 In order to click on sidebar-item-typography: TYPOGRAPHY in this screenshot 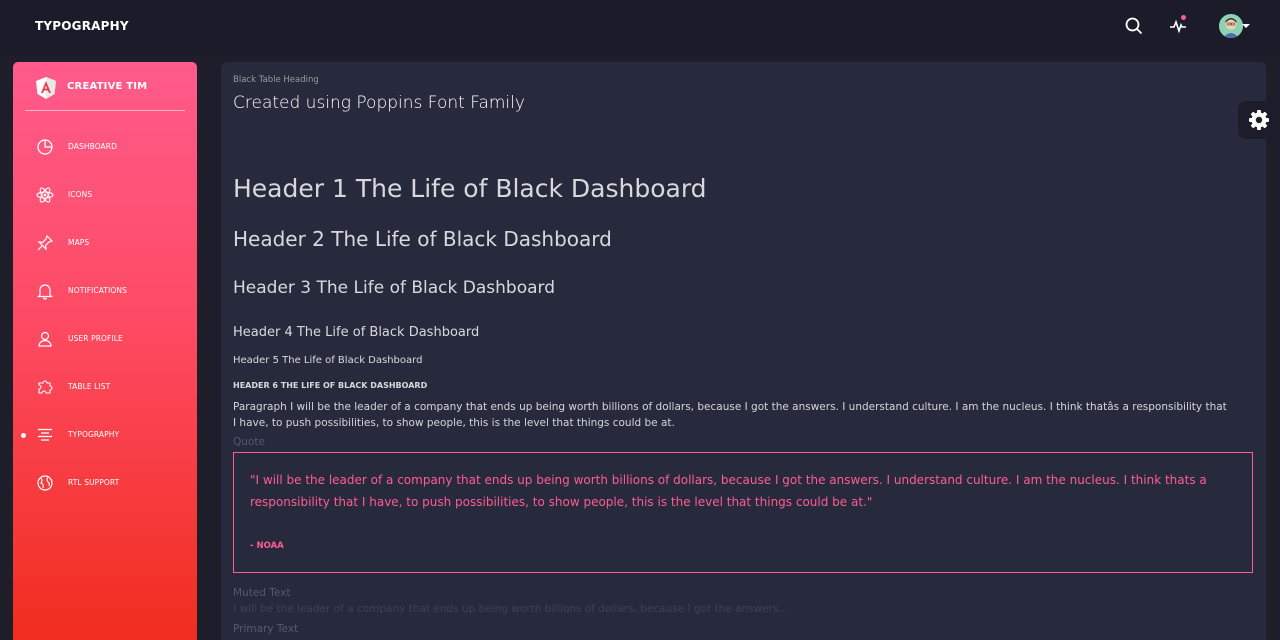, I will do `click(105, 435)`.